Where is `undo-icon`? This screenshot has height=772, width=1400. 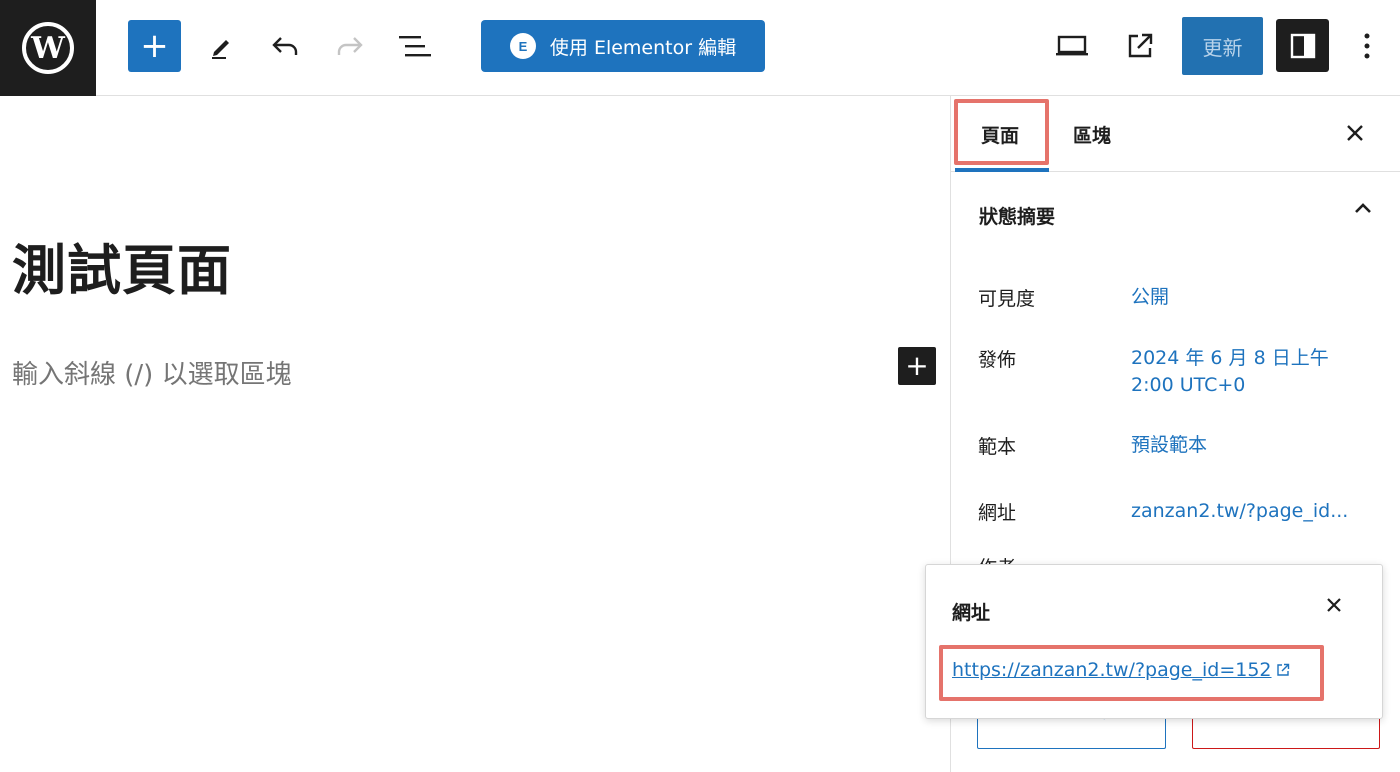
undo-icon is located at coordinates (285, 46).